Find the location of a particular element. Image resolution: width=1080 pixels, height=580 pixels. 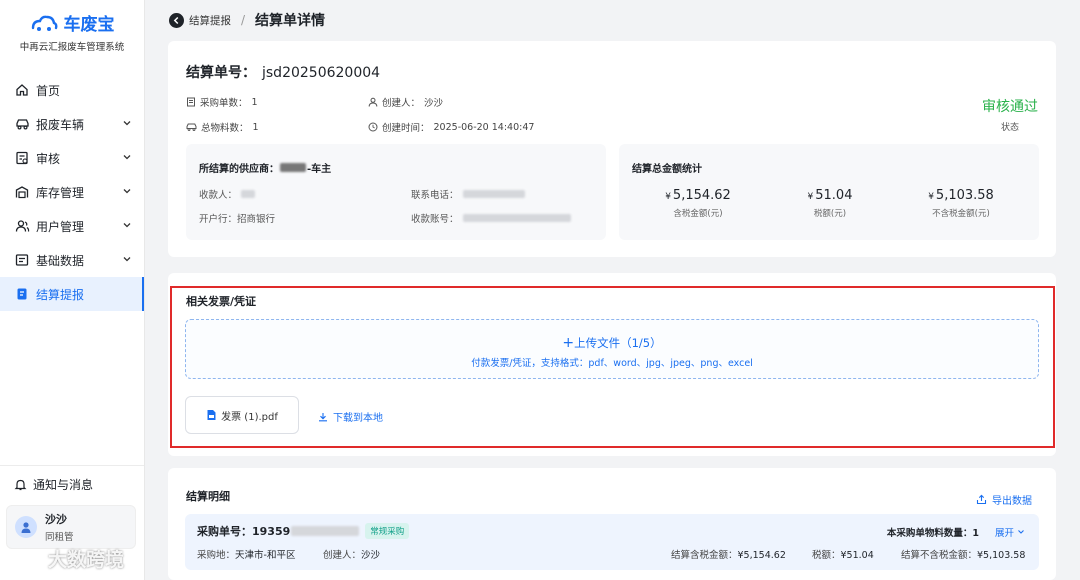

phone-label: 联系电话： is located at coordinates (435, 195).